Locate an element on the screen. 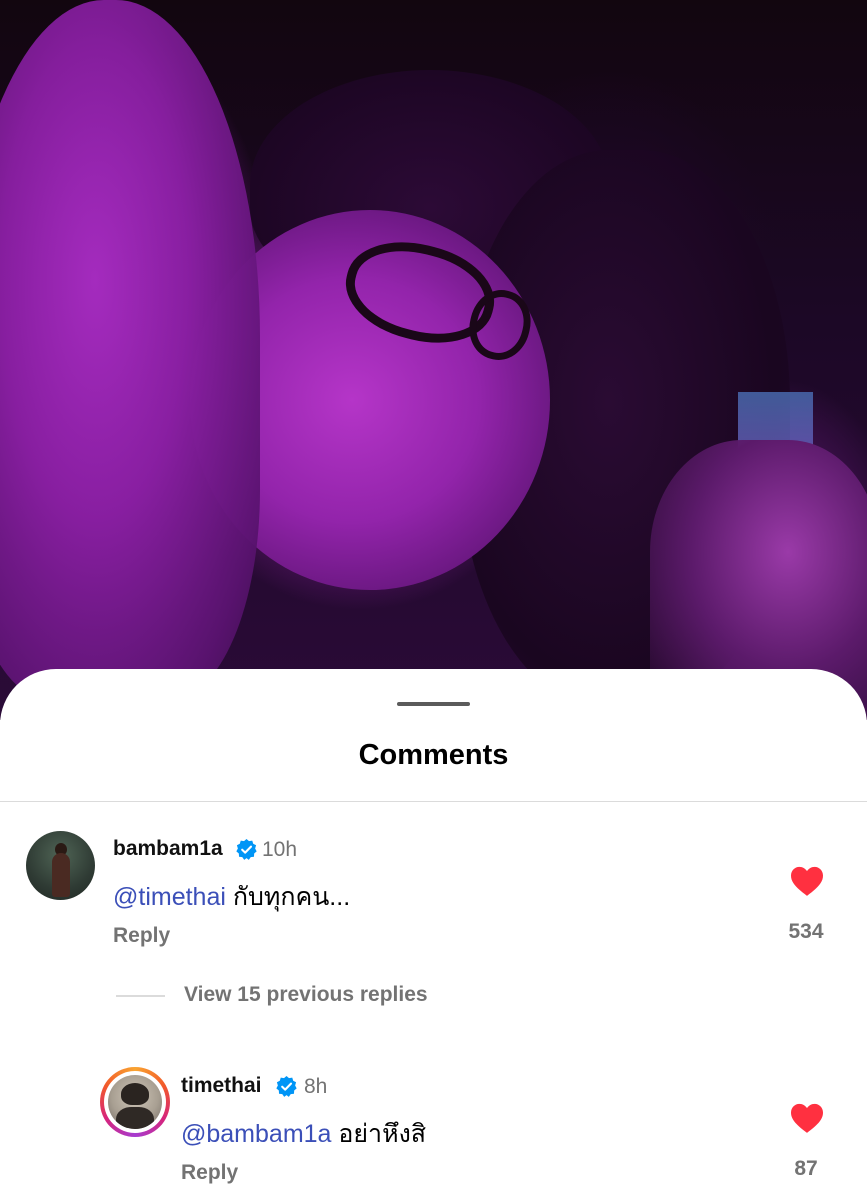 This screenshot has width=867, height=1200. reply-time: 8h is located at coordinates (316, 1086).